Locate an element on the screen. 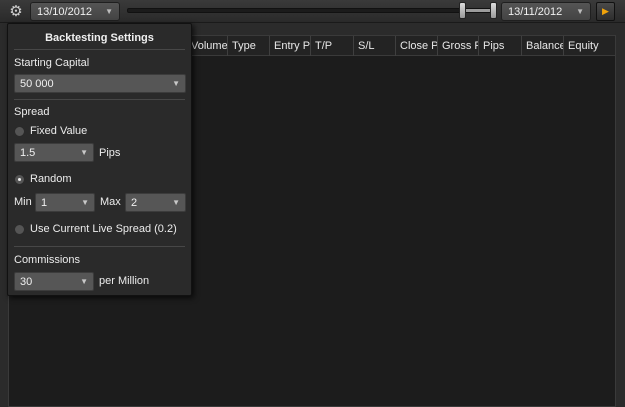 The image size is (625, 407). range-end-handle is located at coordinates (493, 10).